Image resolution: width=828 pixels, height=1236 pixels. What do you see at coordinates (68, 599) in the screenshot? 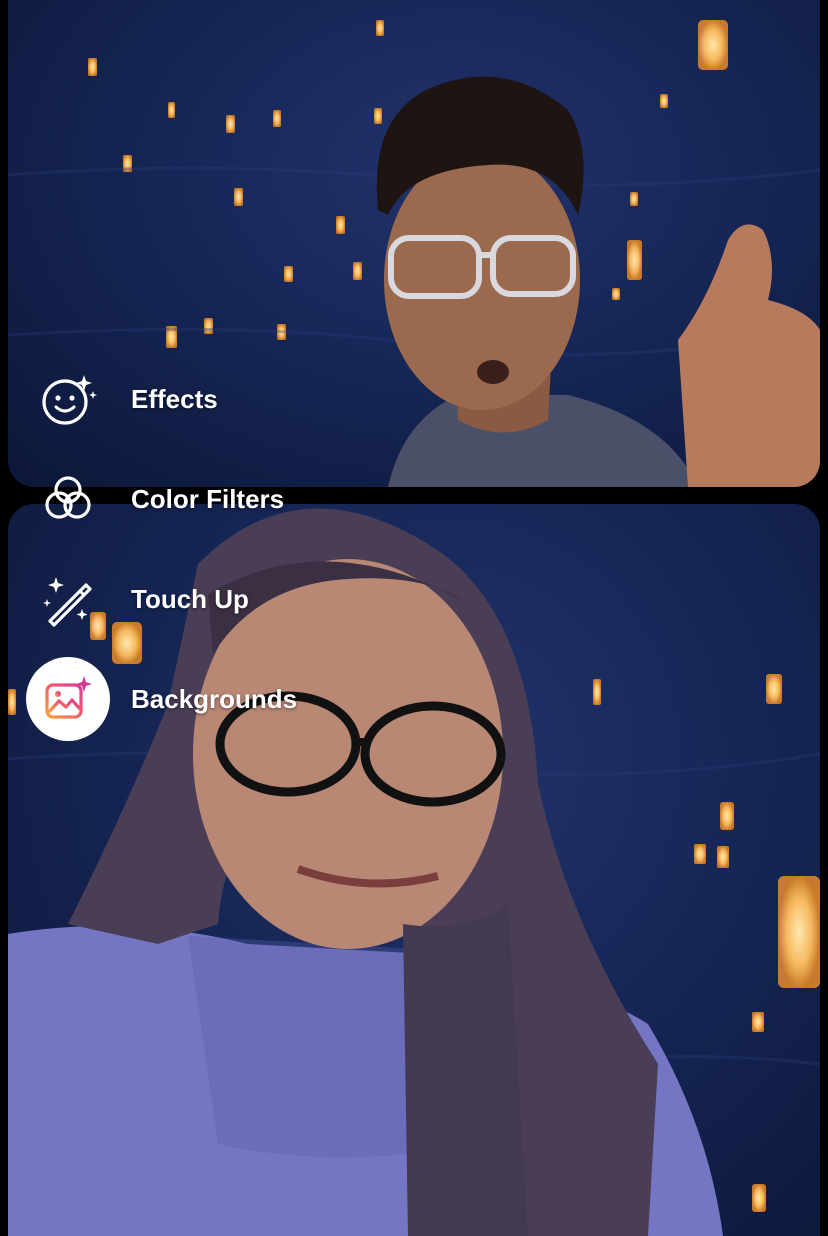
I see `magic-wand-icon` at bounding box center [68, 599].